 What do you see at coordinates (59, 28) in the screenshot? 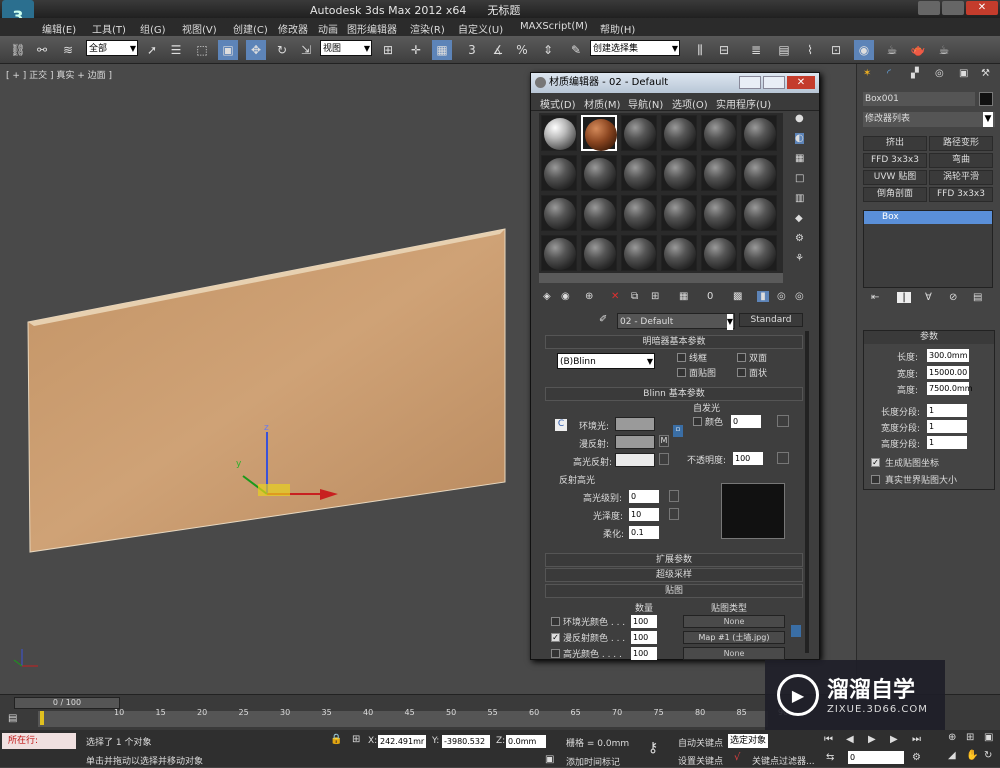
I see `menu-edit: 编辑(E)` at bounding box center [59, 28].